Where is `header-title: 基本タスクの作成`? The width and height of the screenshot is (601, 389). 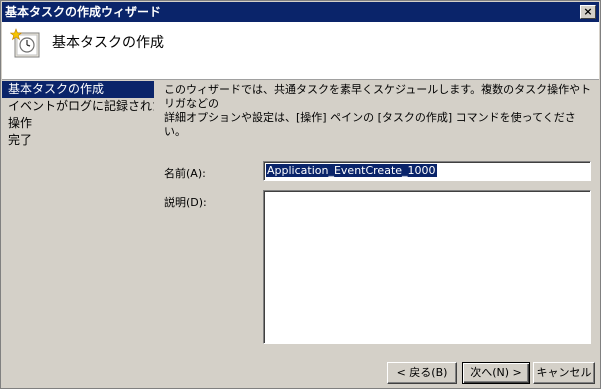 header-title: 基本タスクの作成 is located at coordinates (108, 43).